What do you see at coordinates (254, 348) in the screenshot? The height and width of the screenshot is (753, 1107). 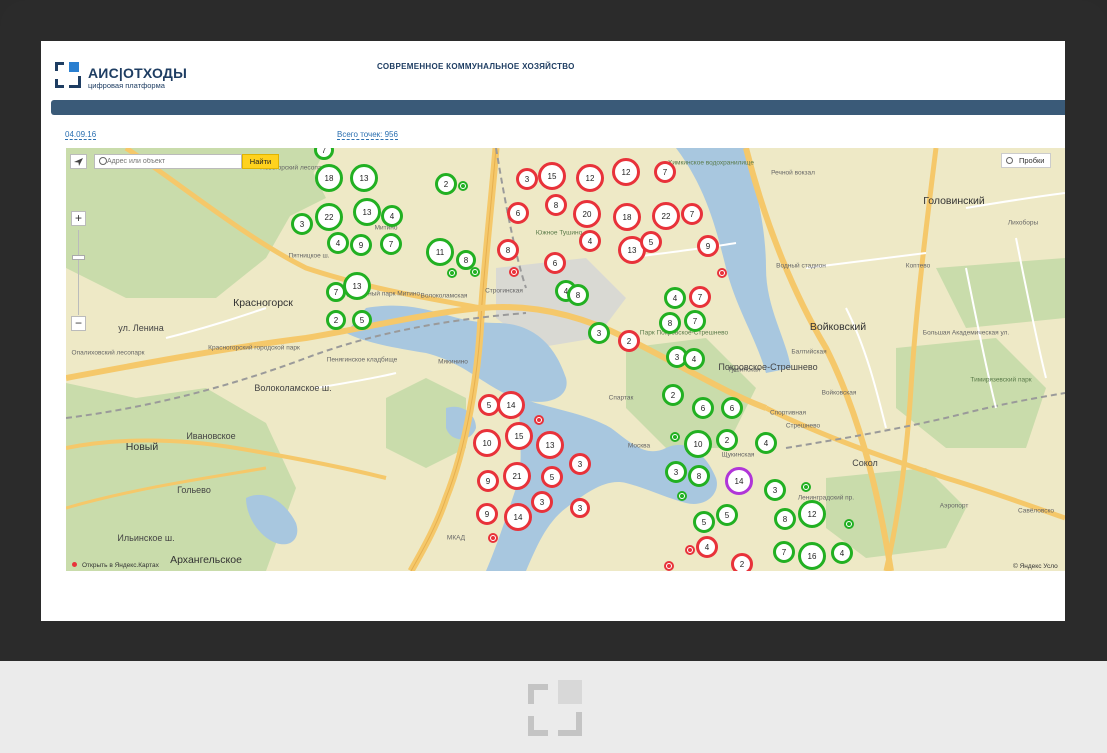 I see `map-label: Красногорский городской парк` at bounding box center [254, 348].